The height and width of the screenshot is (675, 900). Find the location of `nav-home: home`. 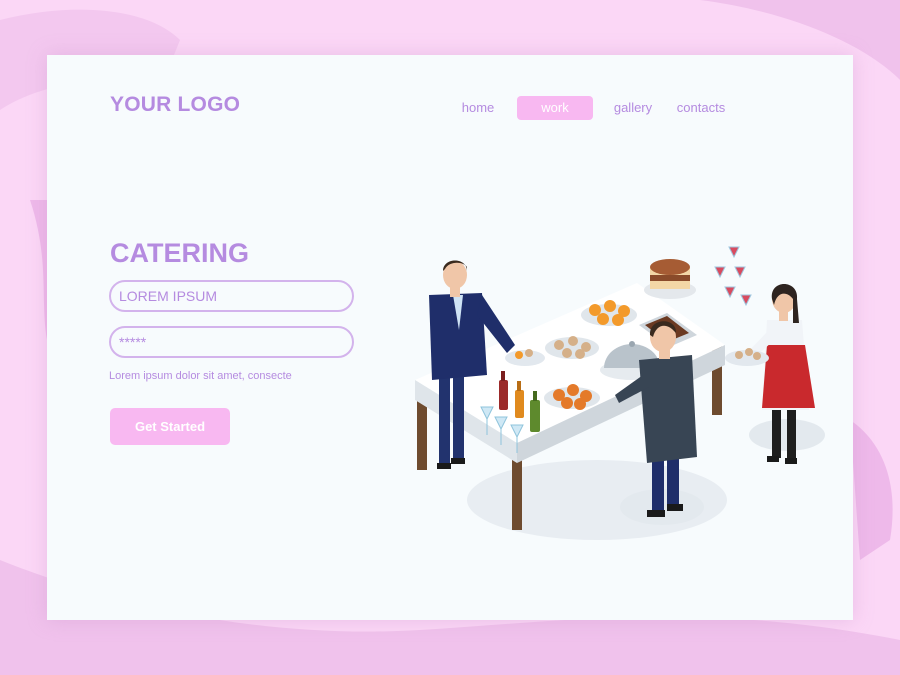

nav-home: home is located at coordinates (478, 108).